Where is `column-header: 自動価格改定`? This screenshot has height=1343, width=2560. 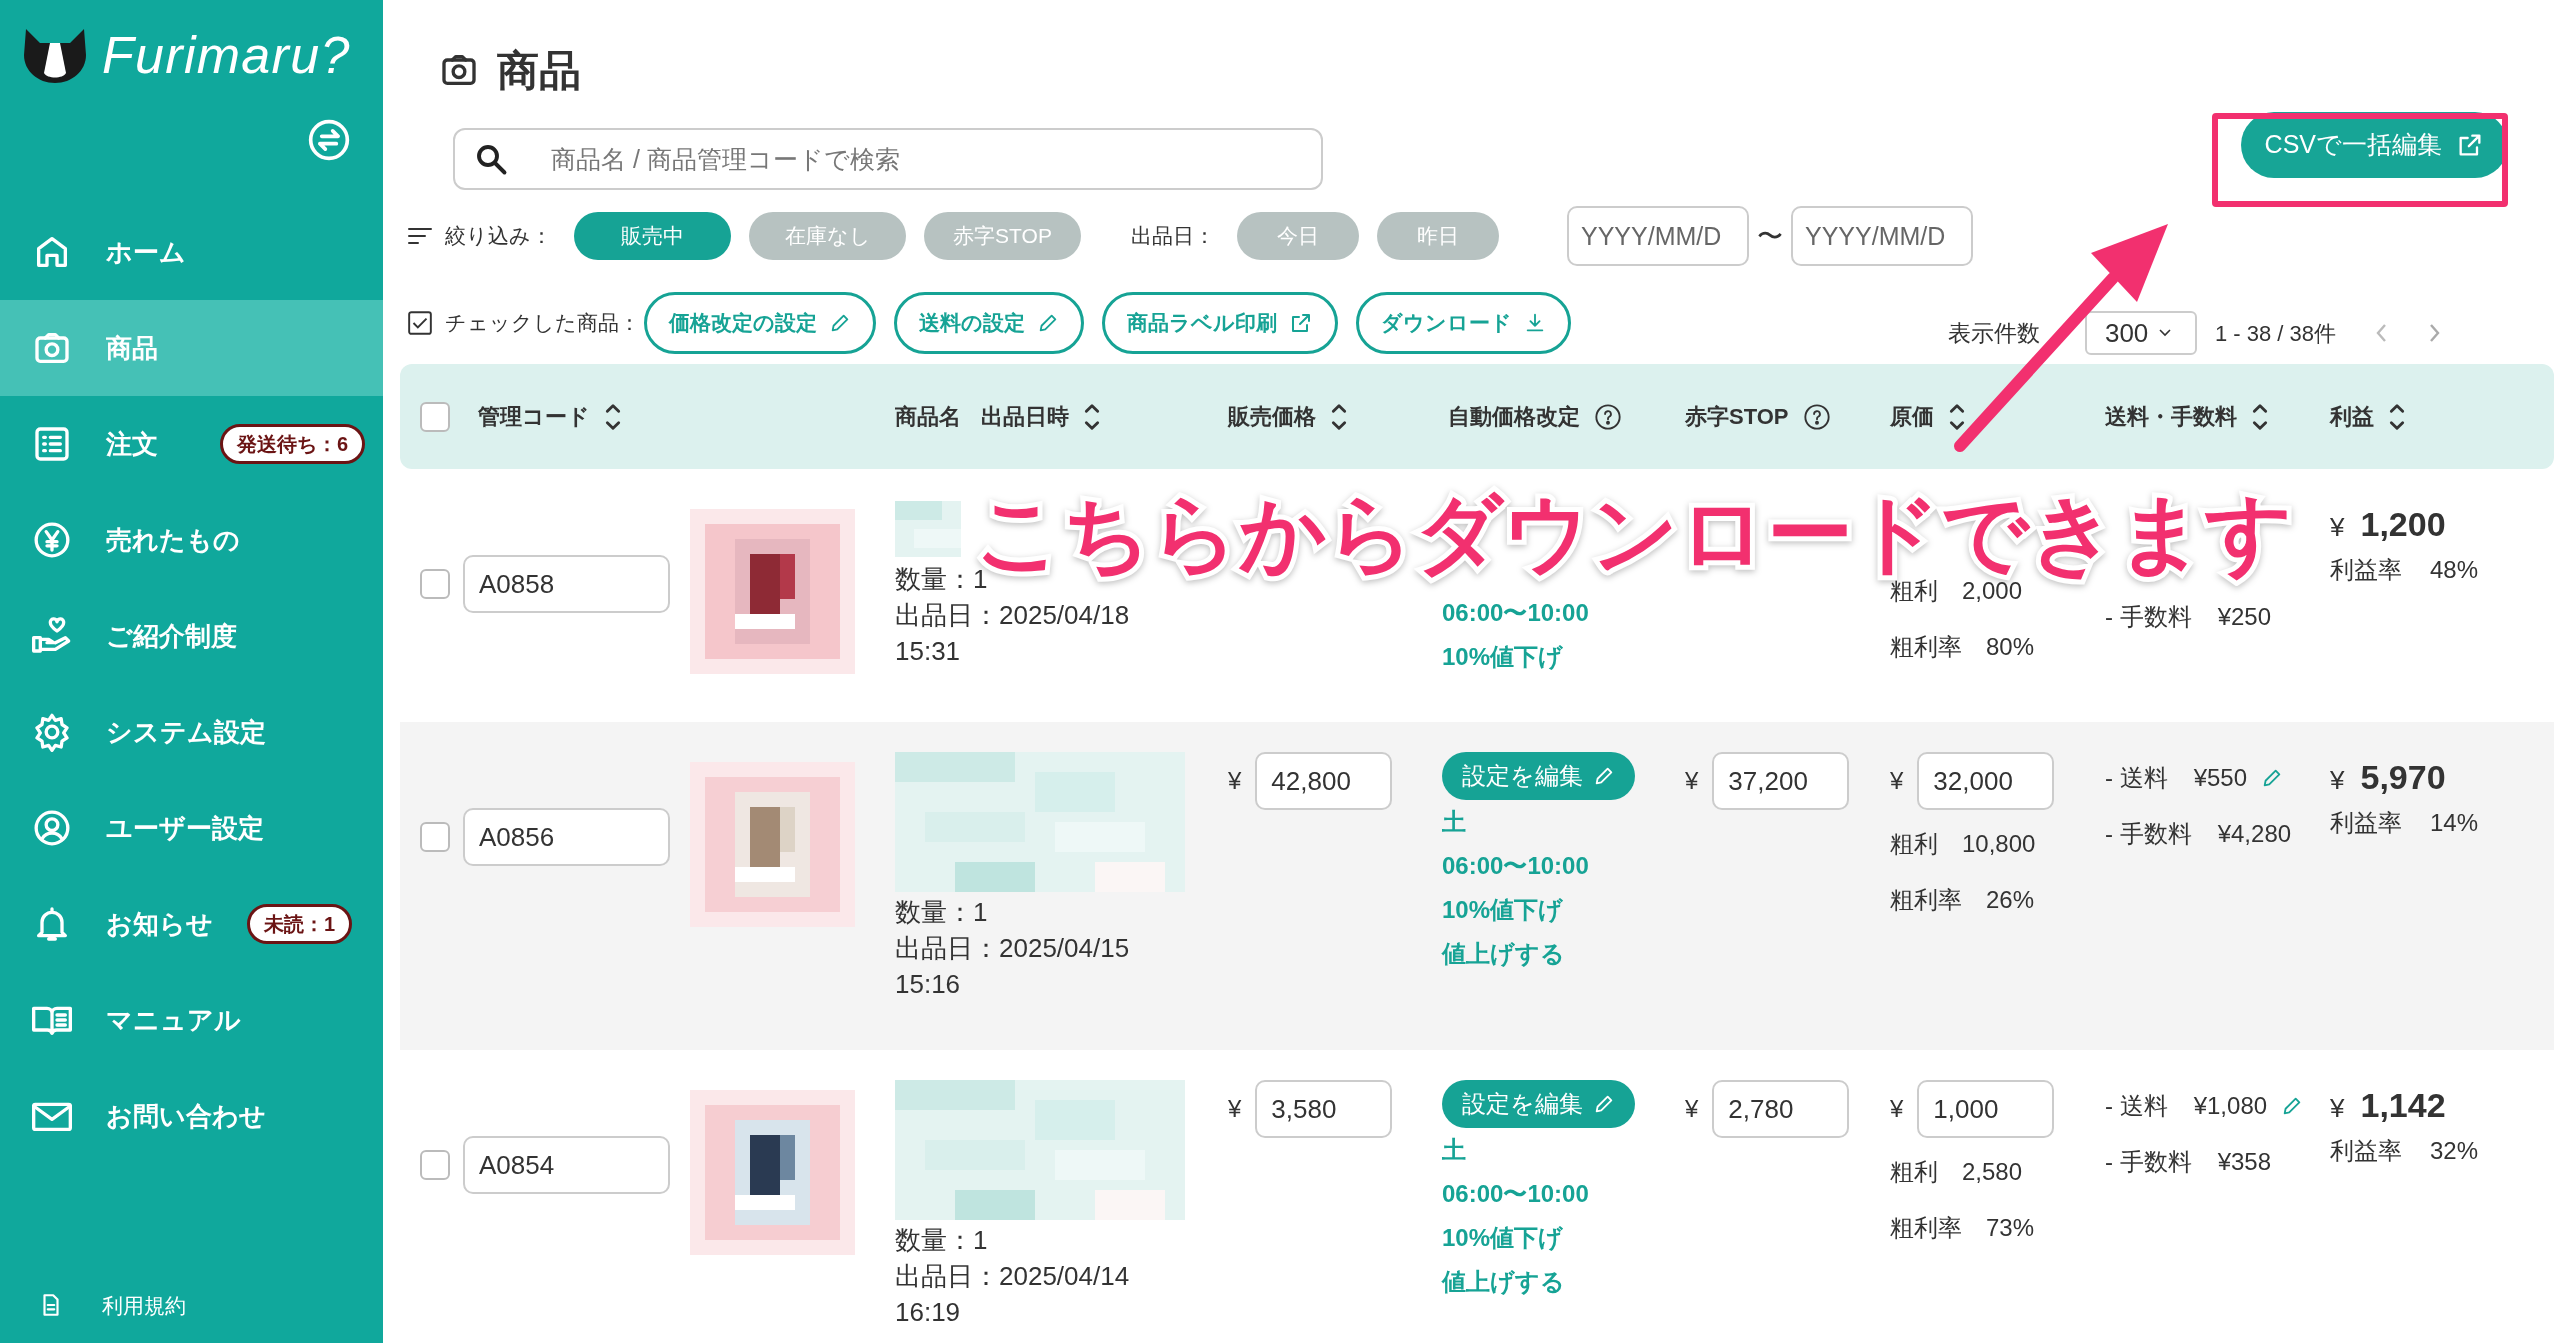
column-header: 自動価格改定 is located at coordinates (1514, 417).